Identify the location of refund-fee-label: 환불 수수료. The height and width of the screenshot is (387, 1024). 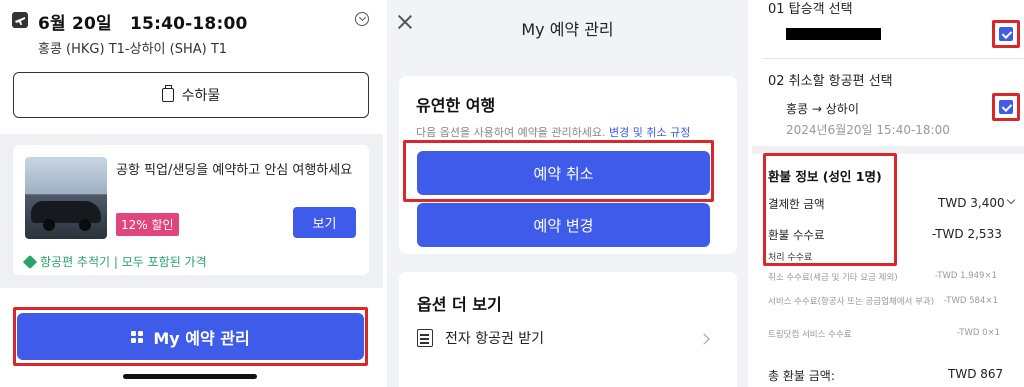
(796, 235).